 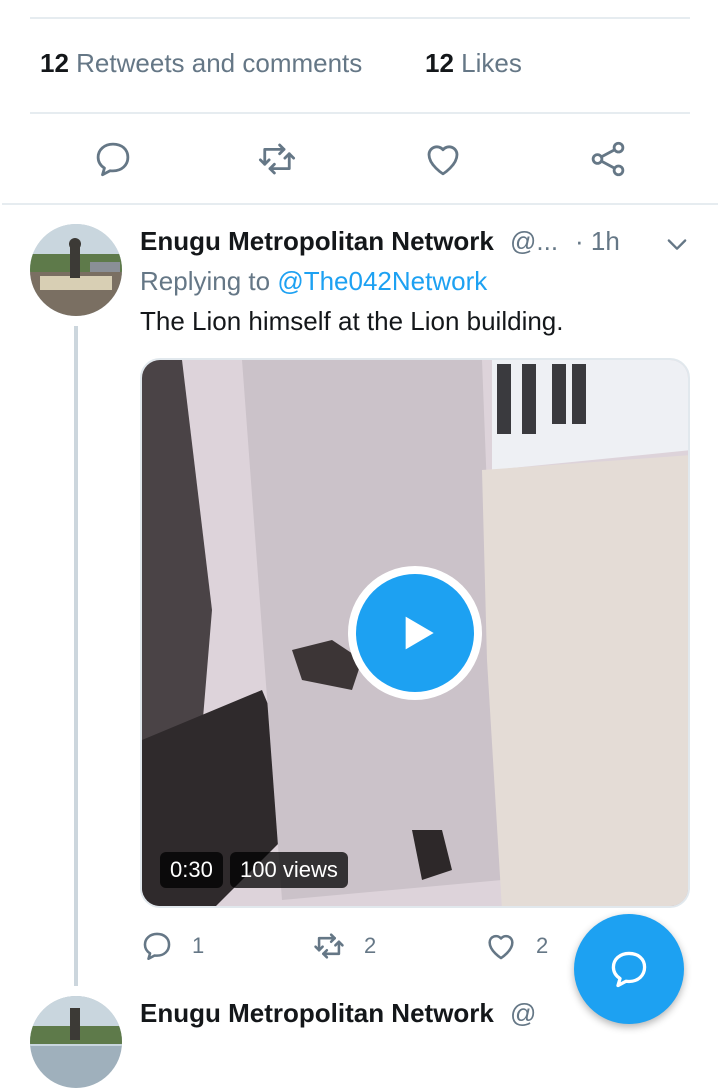 I want to click on stats-divider, so click(x=360, y=113).